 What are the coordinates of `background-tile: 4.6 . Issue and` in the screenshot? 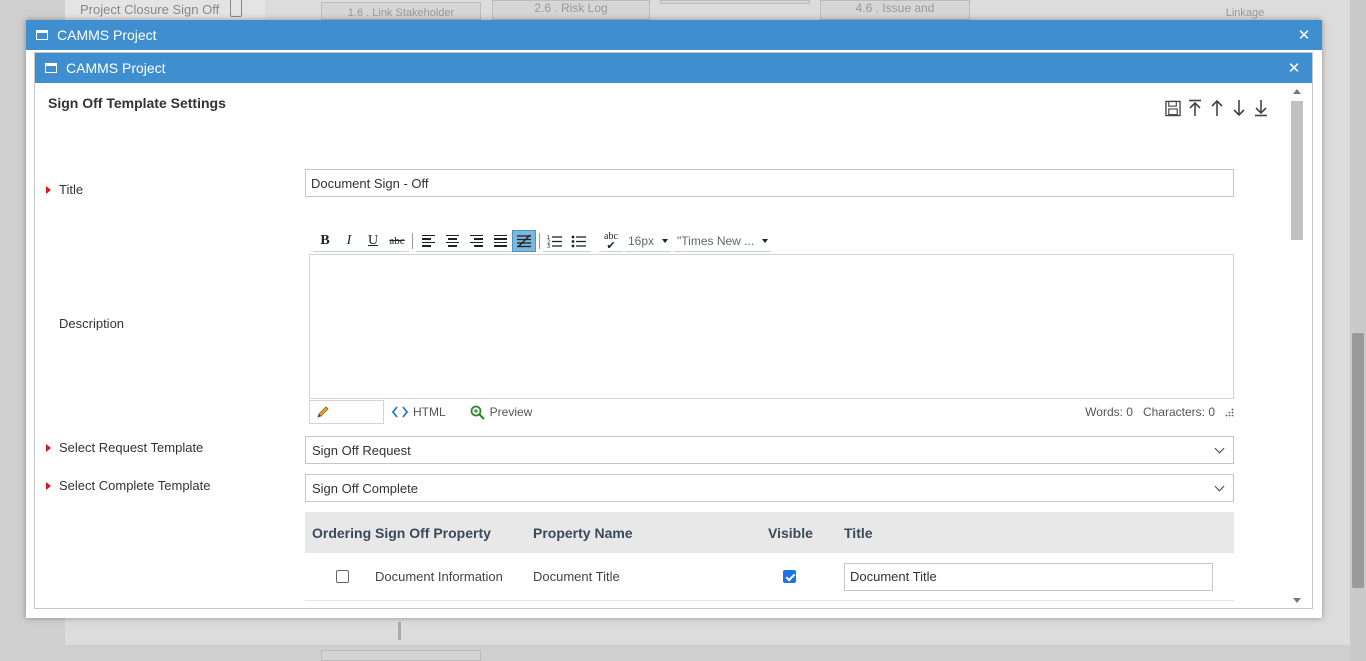 It's located at (895, 10).